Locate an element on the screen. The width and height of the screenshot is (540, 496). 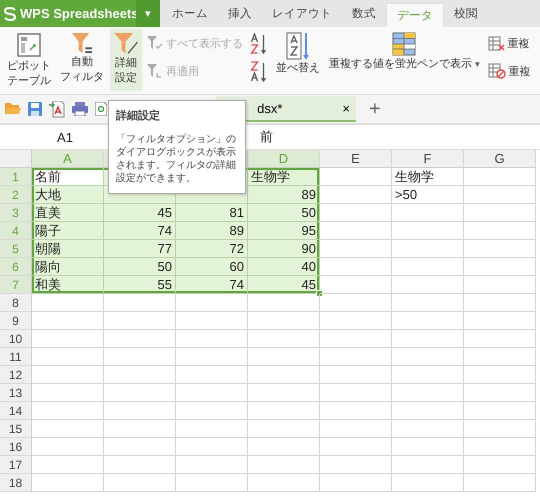
column-header: F is located at coordinates (428, 159).